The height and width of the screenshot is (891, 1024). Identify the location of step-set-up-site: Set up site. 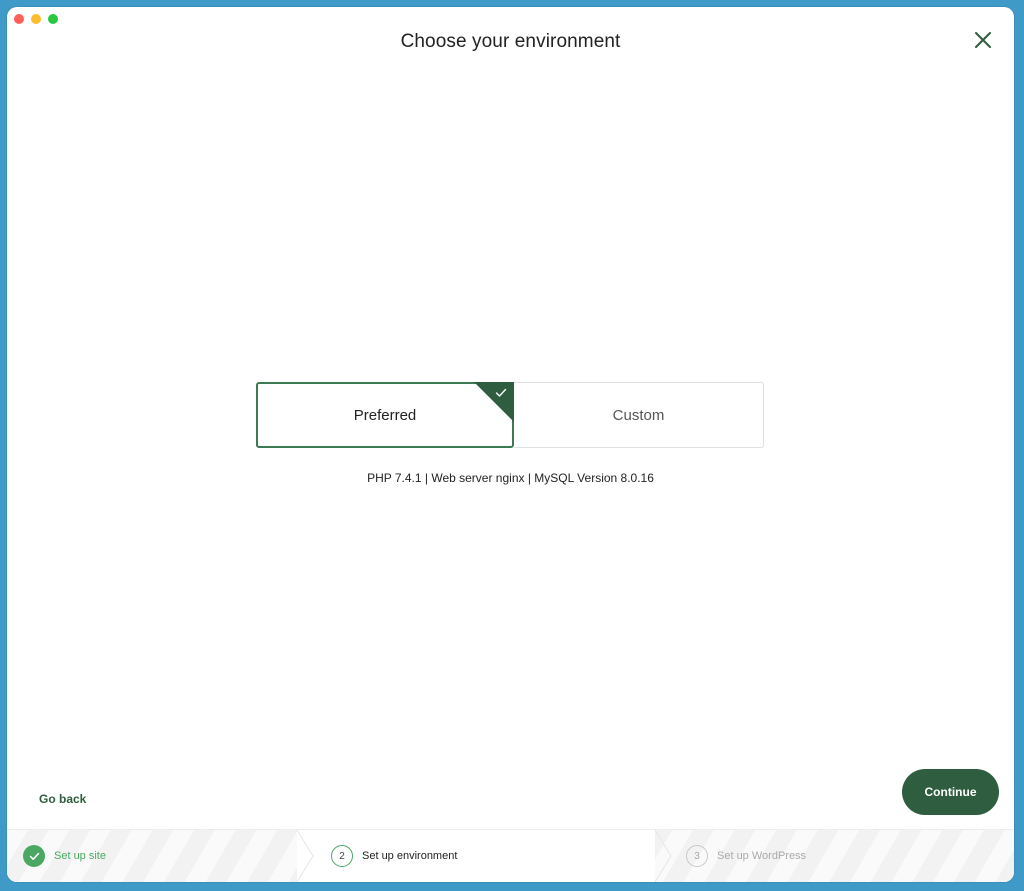
(64, 856).